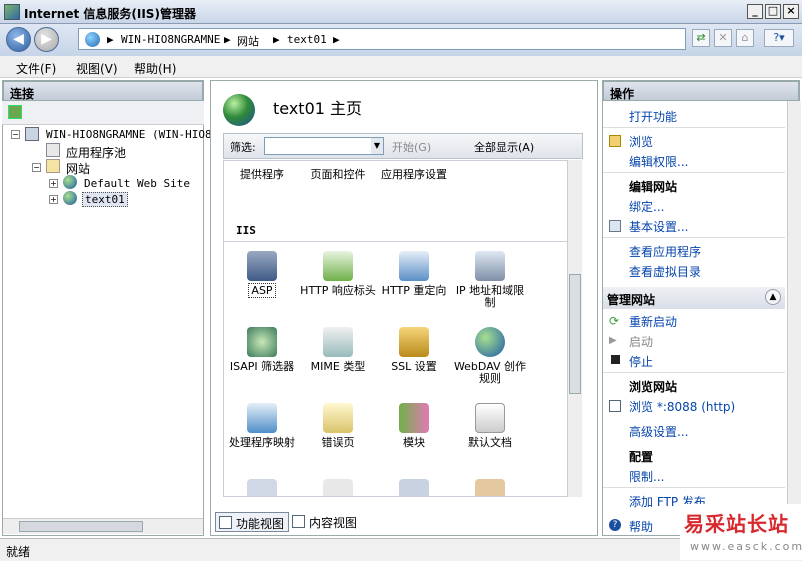 This screenshot has width=802, height=561. Describe the element at coordinates (298, 521) in the screenshot. I see `content-view-icon` at that location.